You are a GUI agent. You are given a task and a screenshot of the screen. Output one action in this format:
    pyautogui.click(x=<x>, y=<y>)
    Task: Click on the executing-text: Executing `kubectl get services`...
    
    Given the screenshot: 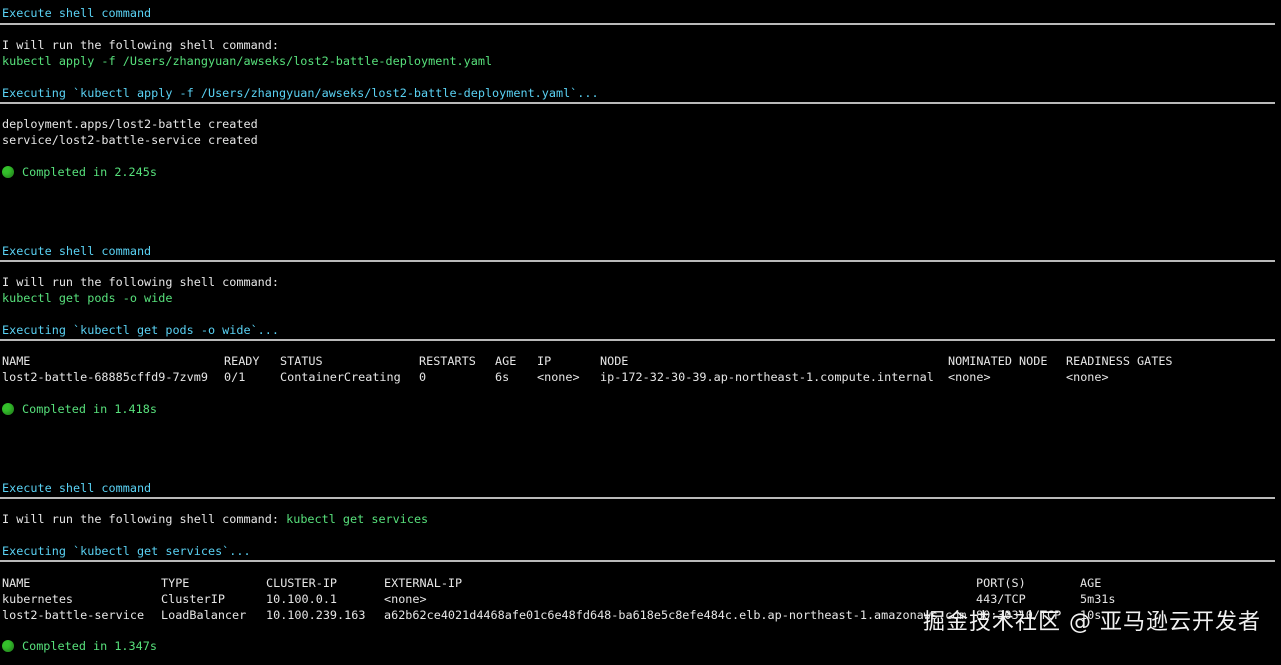 What is the action you would take?
    pyautogui.click(x=126, y=551)
    